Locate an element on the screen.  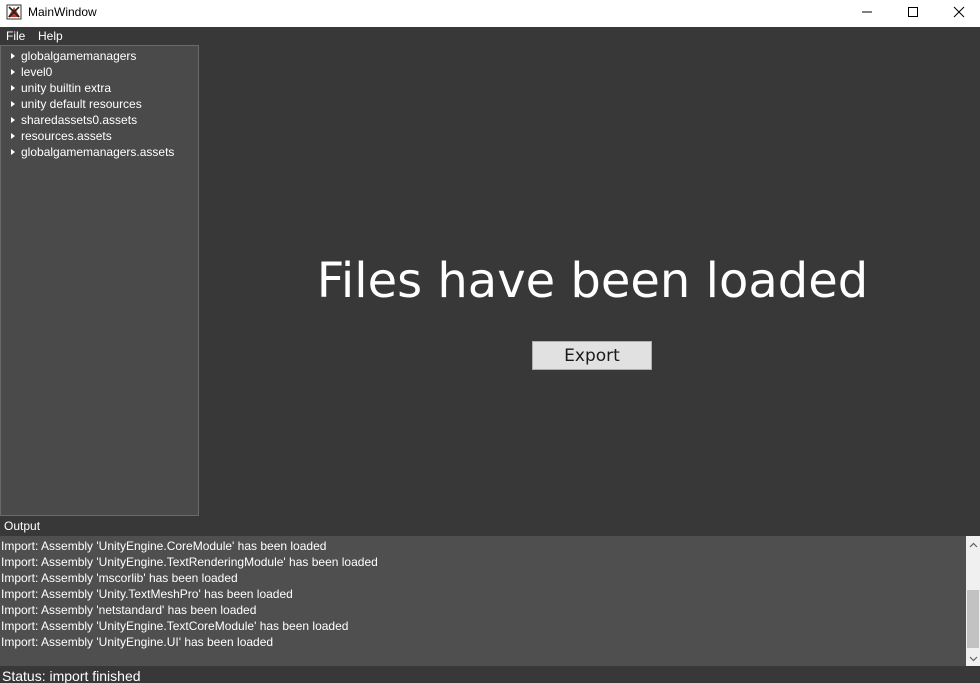
close-icon is located at coordinates (959, 13).